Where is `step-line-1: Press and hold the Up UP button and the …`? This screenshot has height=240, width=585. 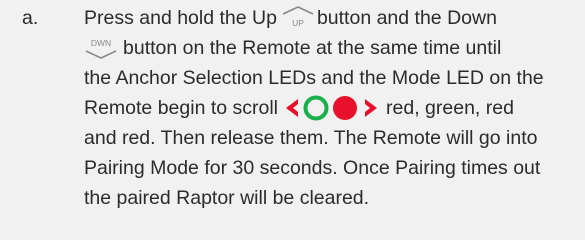 step-line-1: Press and hold the Up UP button and the … is located at coordinates (334, 18).